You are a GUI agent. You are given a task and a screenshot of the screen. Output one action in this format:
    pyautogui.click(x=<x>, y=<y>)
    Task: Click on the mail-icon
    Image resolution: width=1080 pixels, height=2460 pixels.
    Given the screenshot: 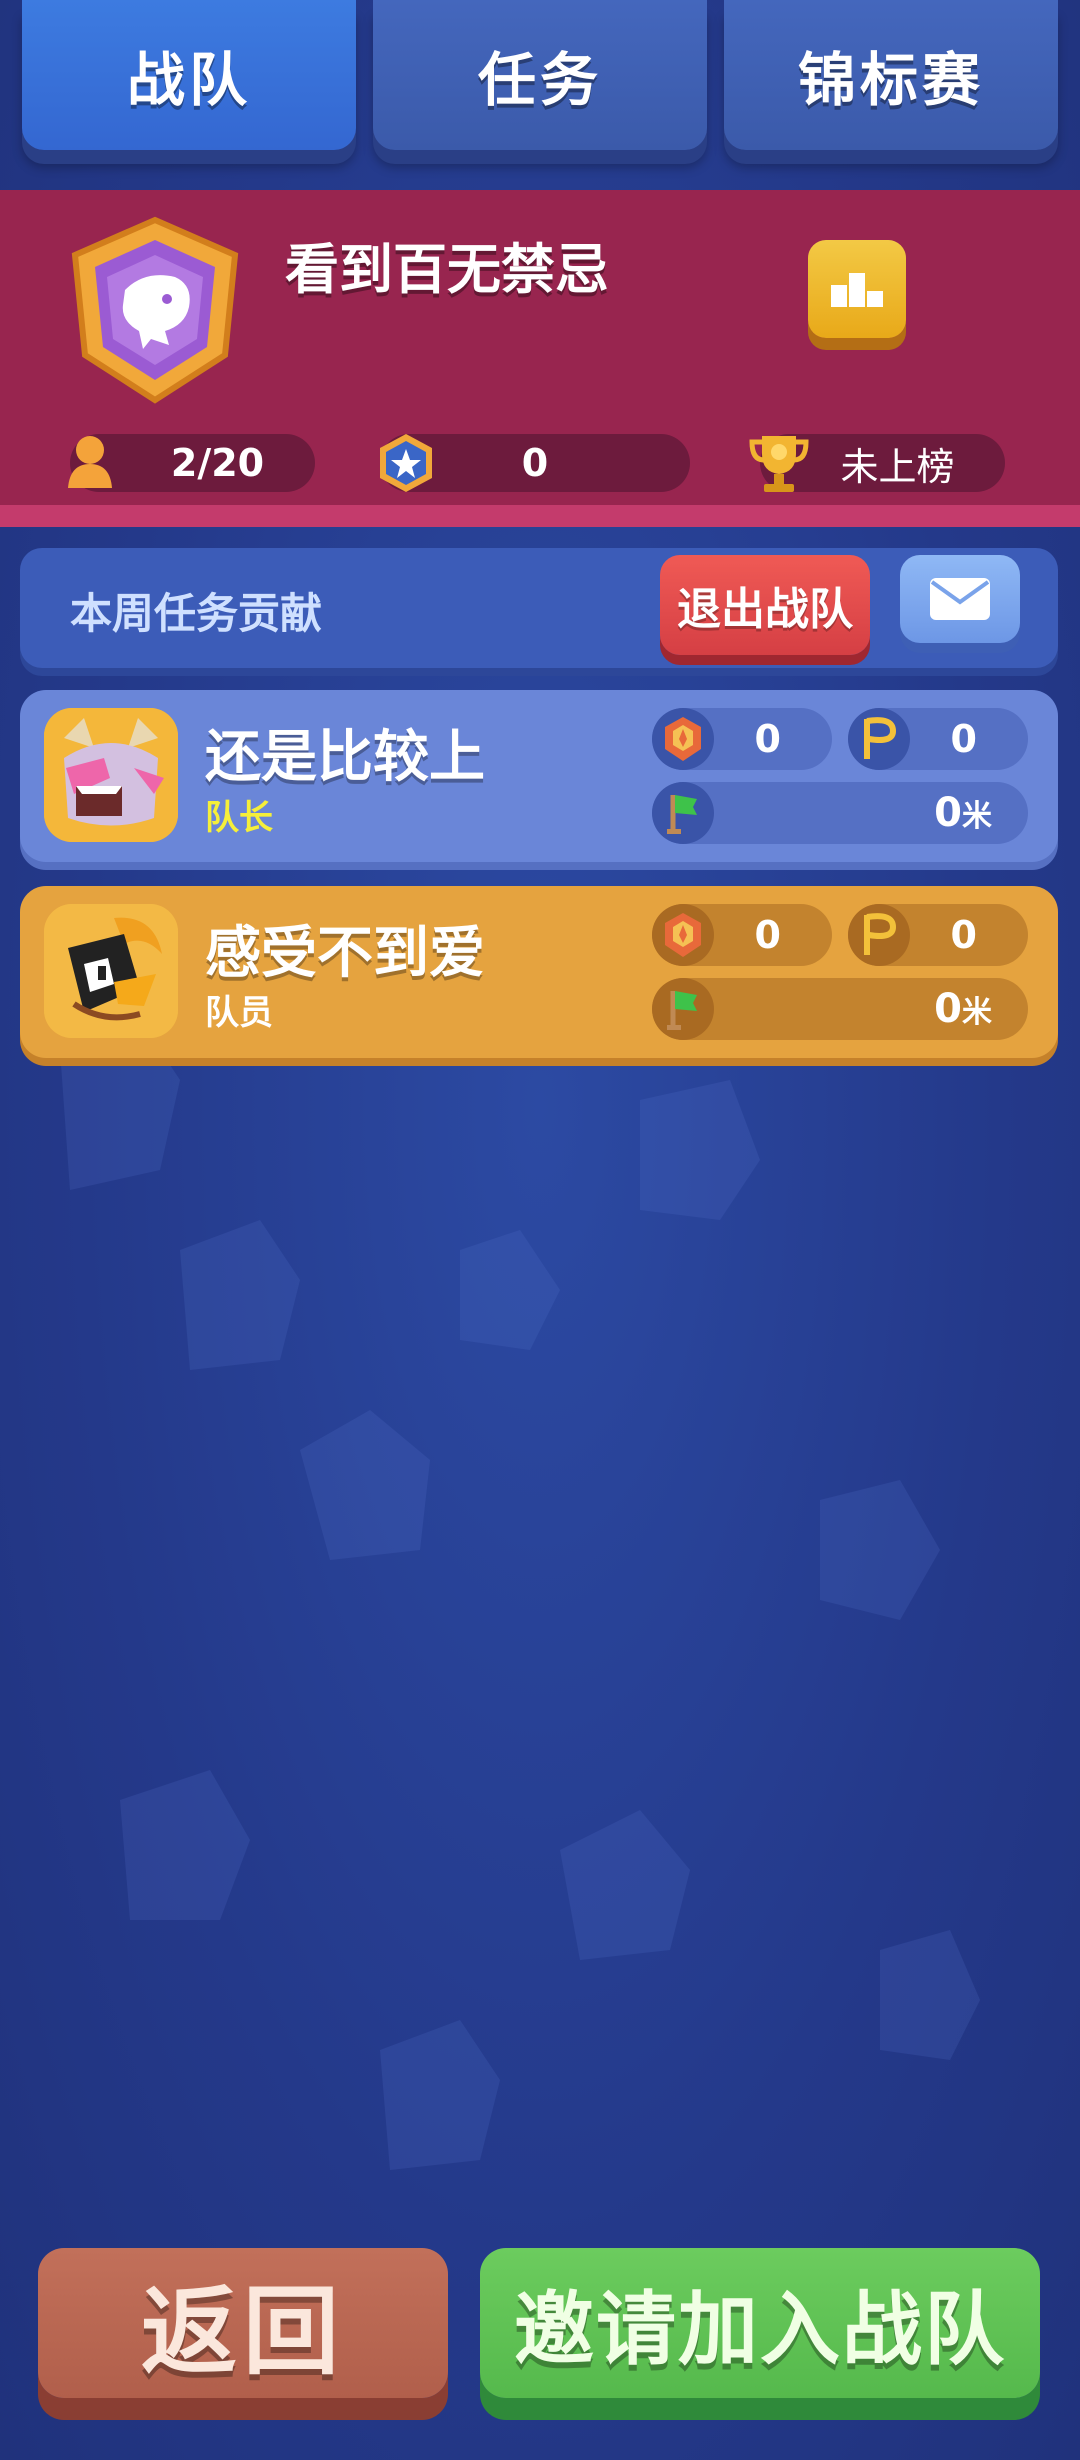 What is the action you would take?
    pyautogui.click(x=960, y=599)
    